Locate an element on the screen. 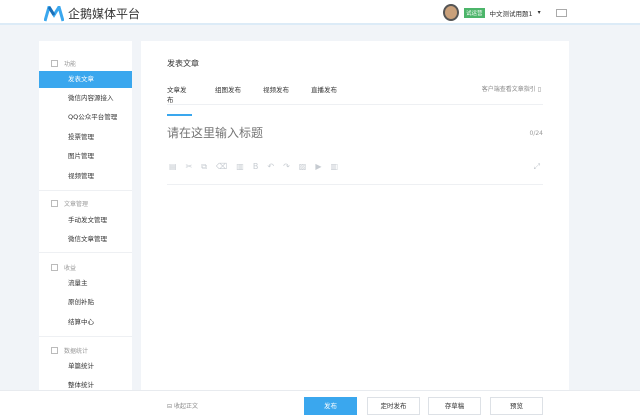 This screenshot has width=640, height=418. tab-article: 文章发布 is located at coordinates (179, 100).